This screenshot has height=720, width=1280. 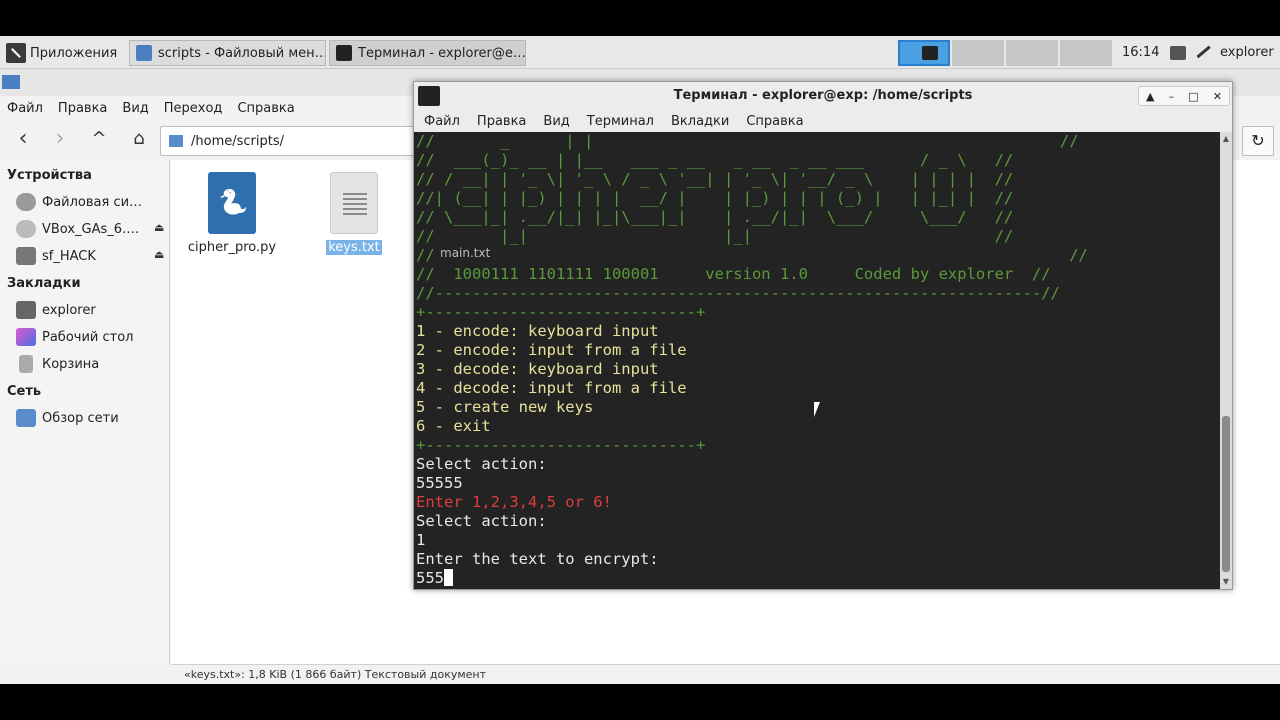 What do you see at coordinates (354, 203) in the screenshot?
I see `text-file-icon` at bounding box center [354, 203].